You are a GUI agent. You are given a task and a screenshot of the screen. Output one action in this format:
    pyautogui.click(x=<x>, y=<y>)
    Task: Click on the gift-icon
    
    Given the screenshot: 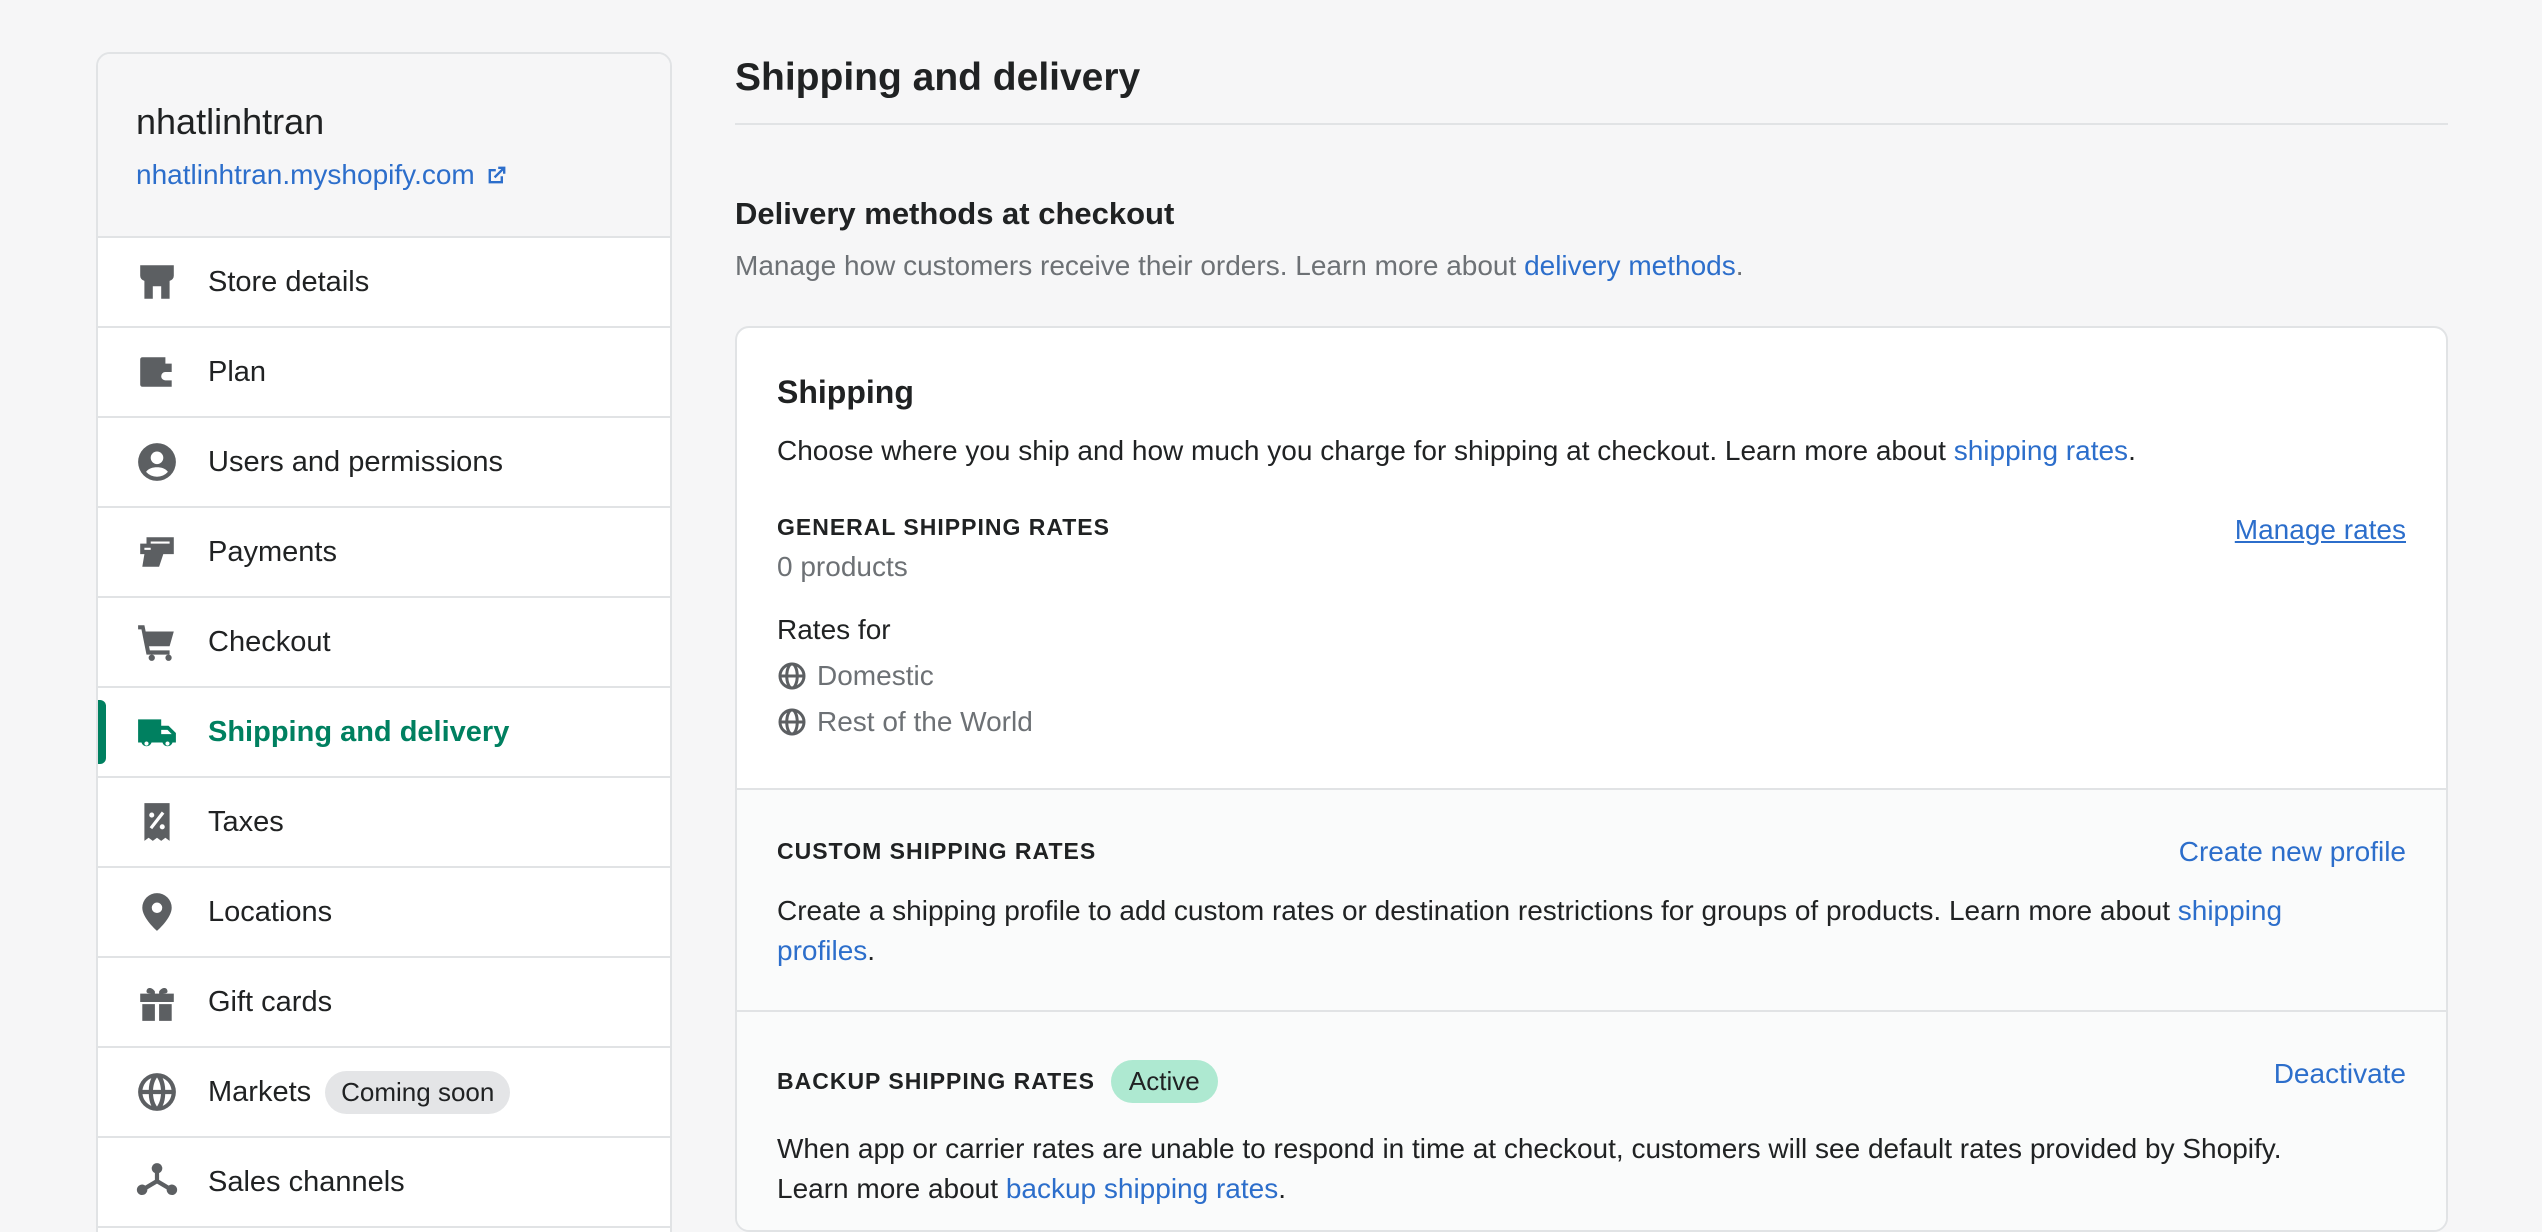 What is the action you would take?
    pyautogui.click(x=157, y=1002)
    